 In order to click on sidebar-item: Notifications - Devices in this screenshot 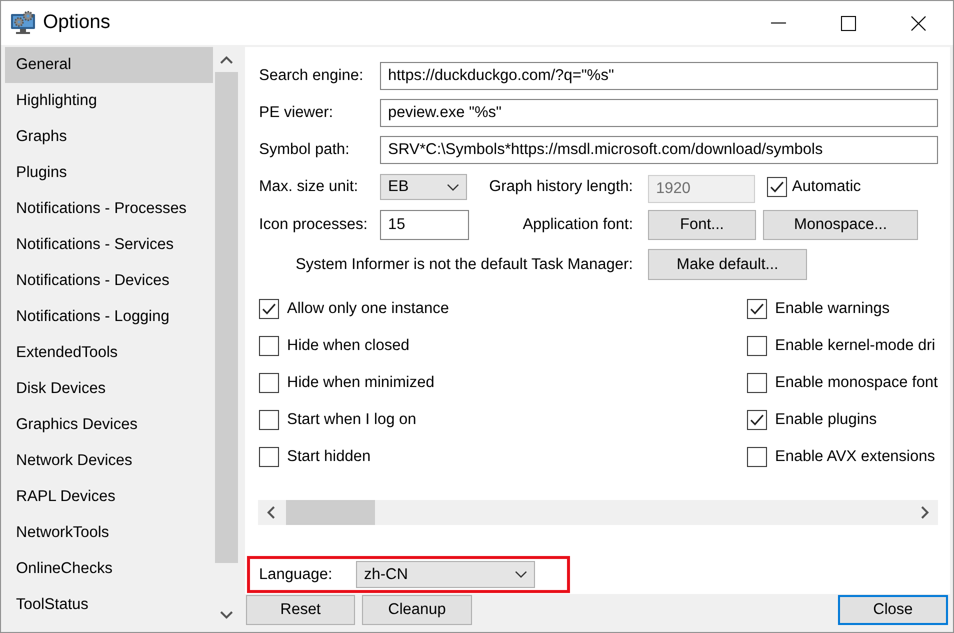, I will do `click(109, 281)`.